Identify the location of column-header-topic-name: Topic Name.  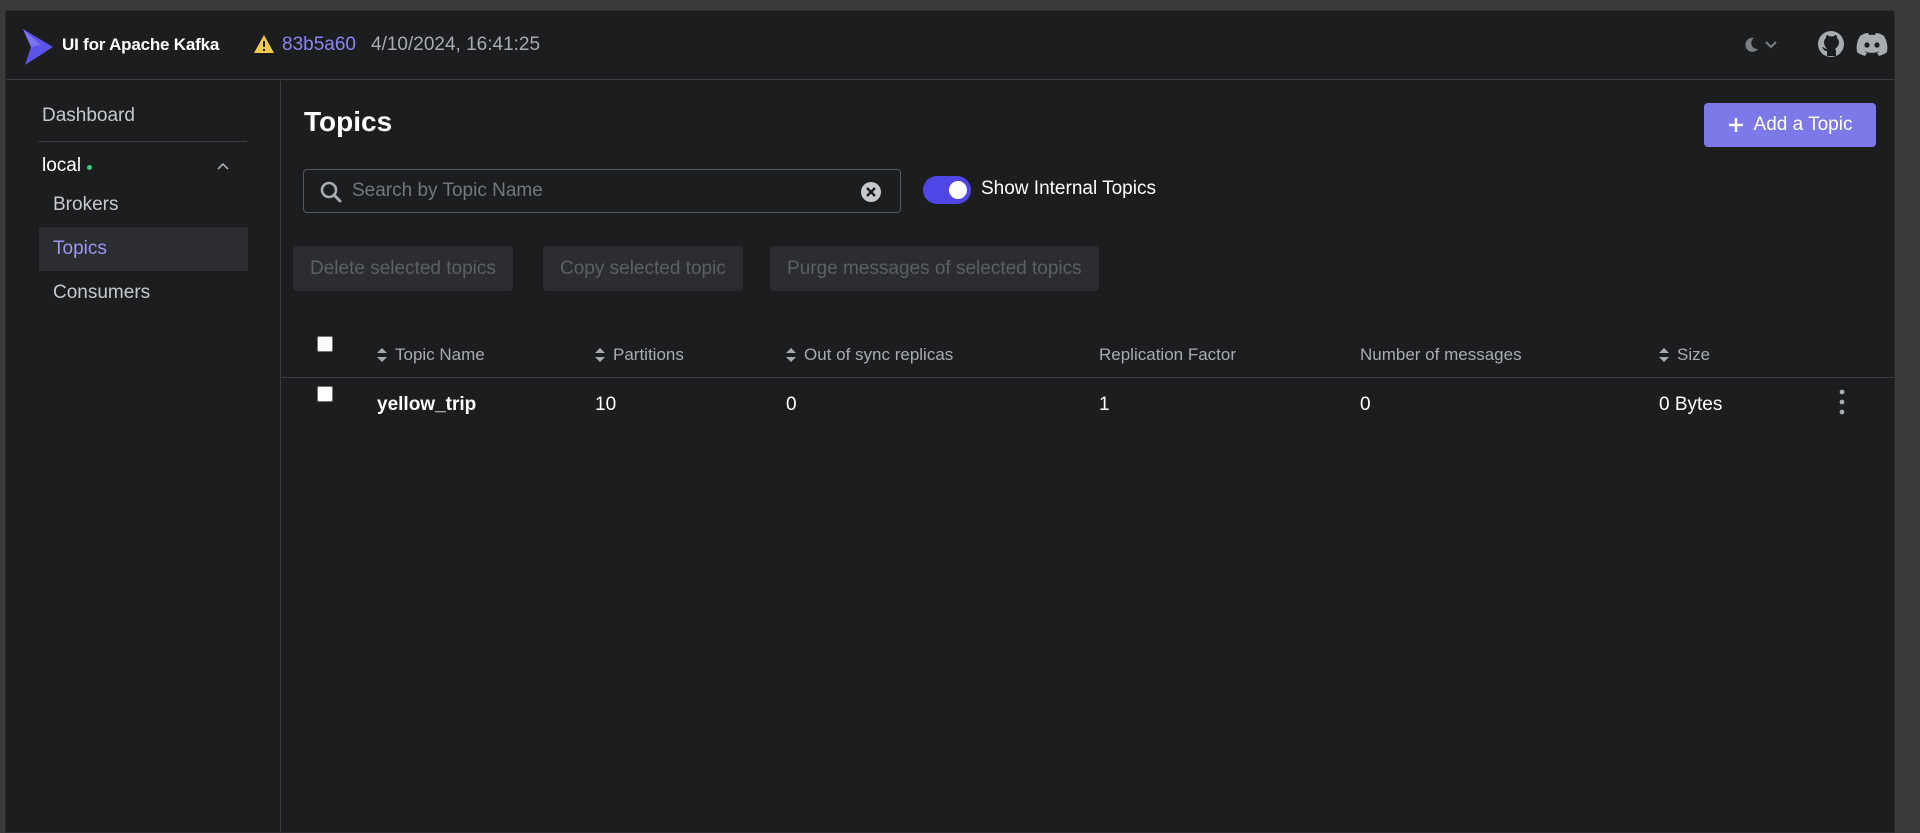
(431, 355).